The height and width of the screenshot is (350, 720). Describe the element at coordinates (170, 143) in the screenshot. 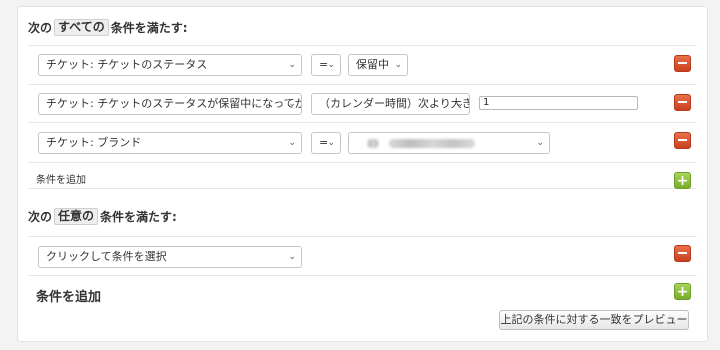

I see `condition-field-select: チケット: ブランド ⌄` at that location.